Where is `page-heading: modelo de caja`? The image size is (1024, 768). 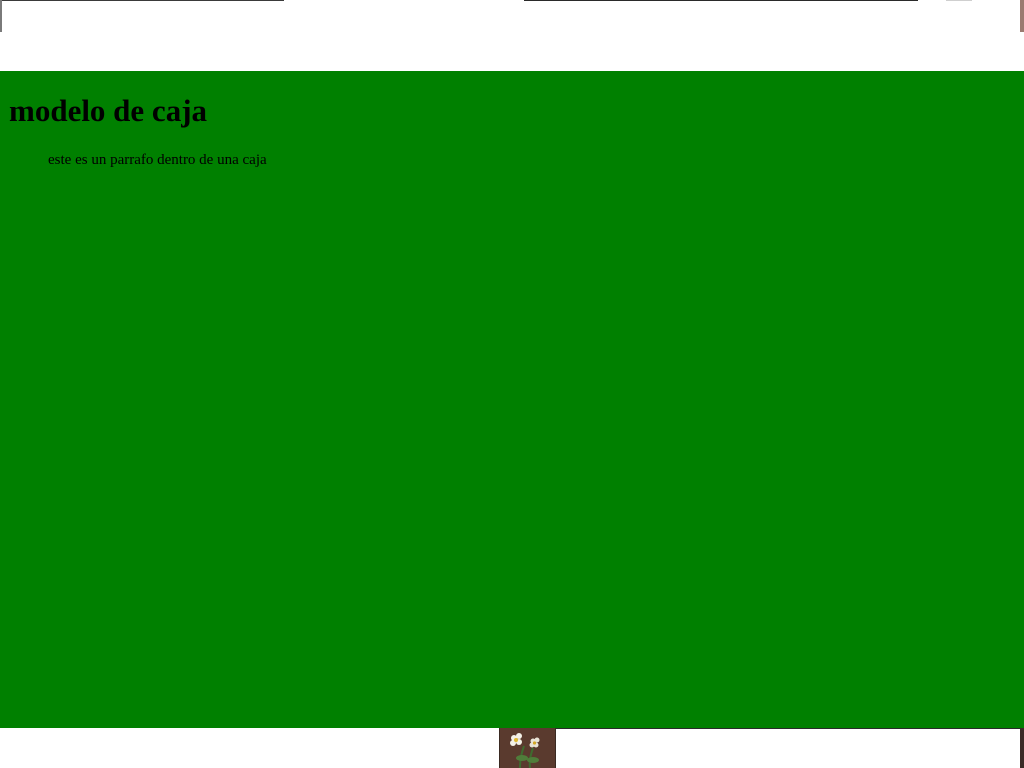
page-heading: modelo de caja is located at coordinates (108, 110).